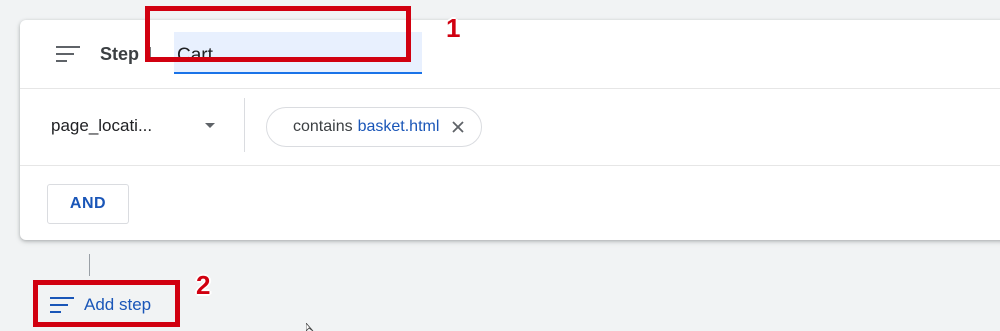 The width and height of the screenshot is (1000, 331). Describe the element at coordinates (210, 125) in the screenshot. I see `dropdown-caret-icon` at that location.